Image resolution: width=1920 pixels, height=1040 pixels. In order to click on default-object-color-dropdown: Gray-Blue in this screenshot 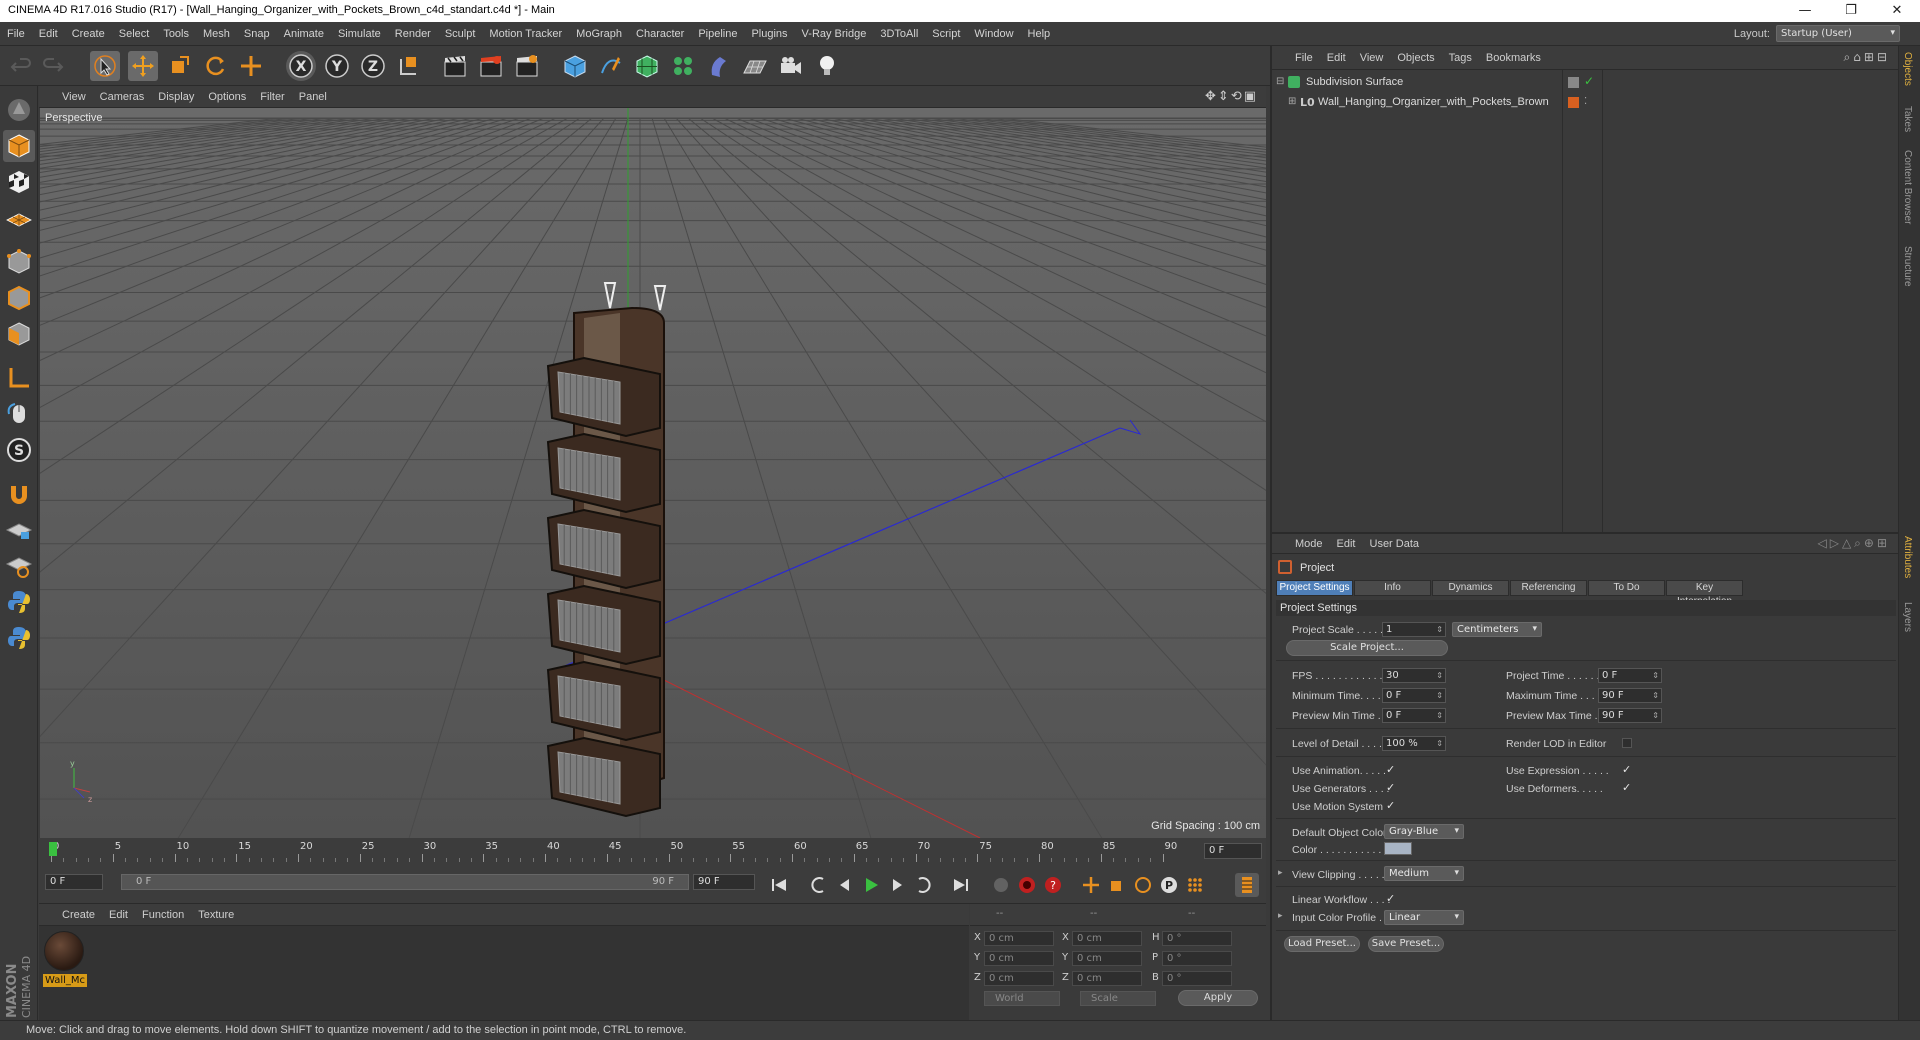, I will do `click(1424, 831)`.